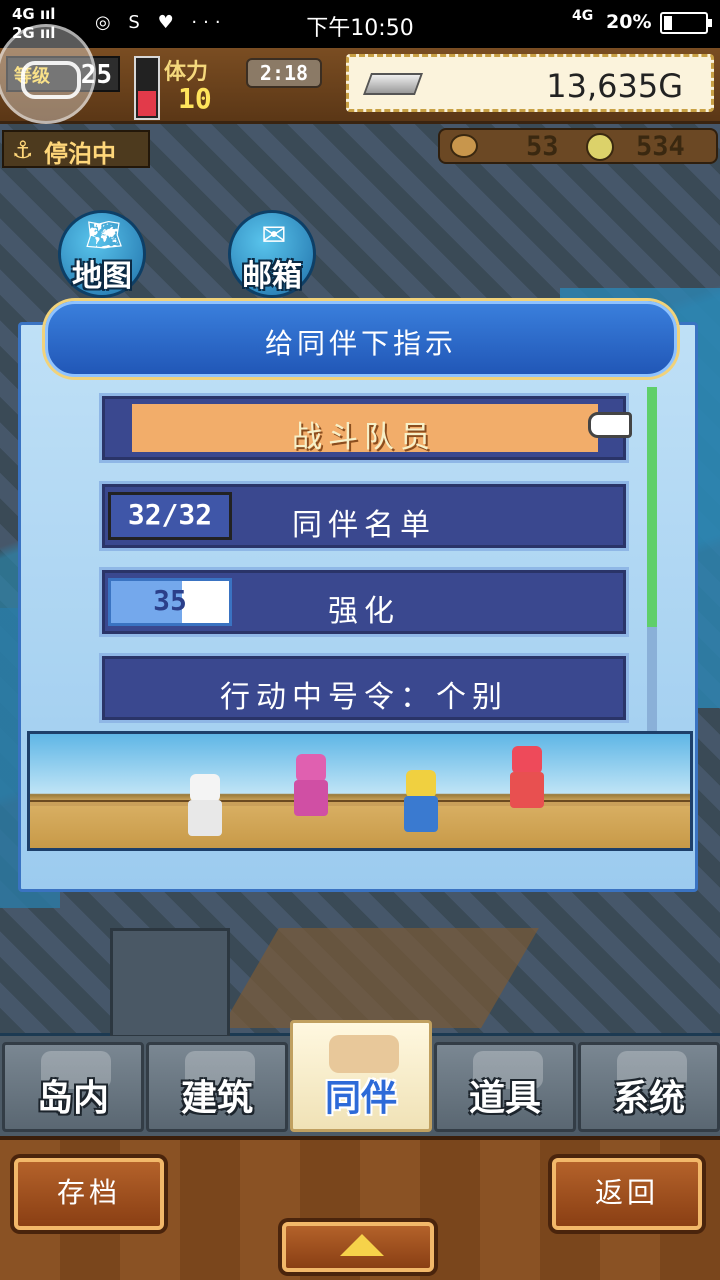 Image resolution: width=720 pixels, height=1280 pixels. What do you see at coordinates (360, 791) in the screenshot?
I see `party-preview` at bounding box center [360, 791].